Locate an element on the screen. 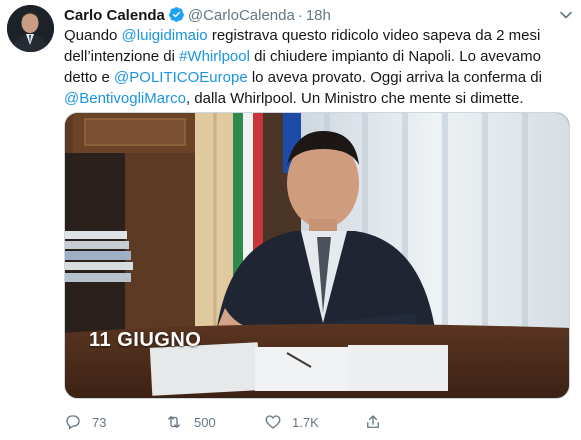  retweet-count: 500 is located at coordinates (205, 422).